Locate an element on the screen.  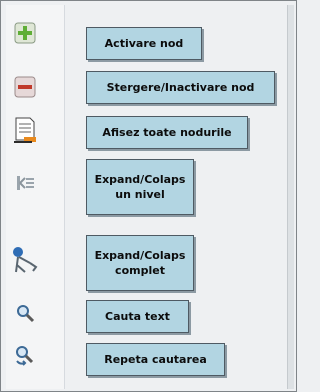
expand-collapse-level-button is located at coordinates (25, 185).